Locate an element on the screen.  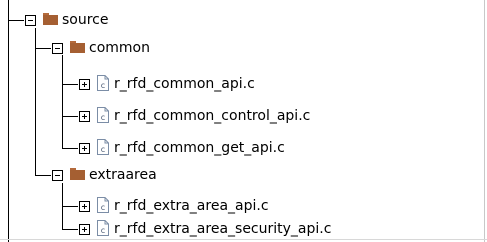
tree-node-file: c r_rfd_common_api.c is located at coordinates (242, 84).